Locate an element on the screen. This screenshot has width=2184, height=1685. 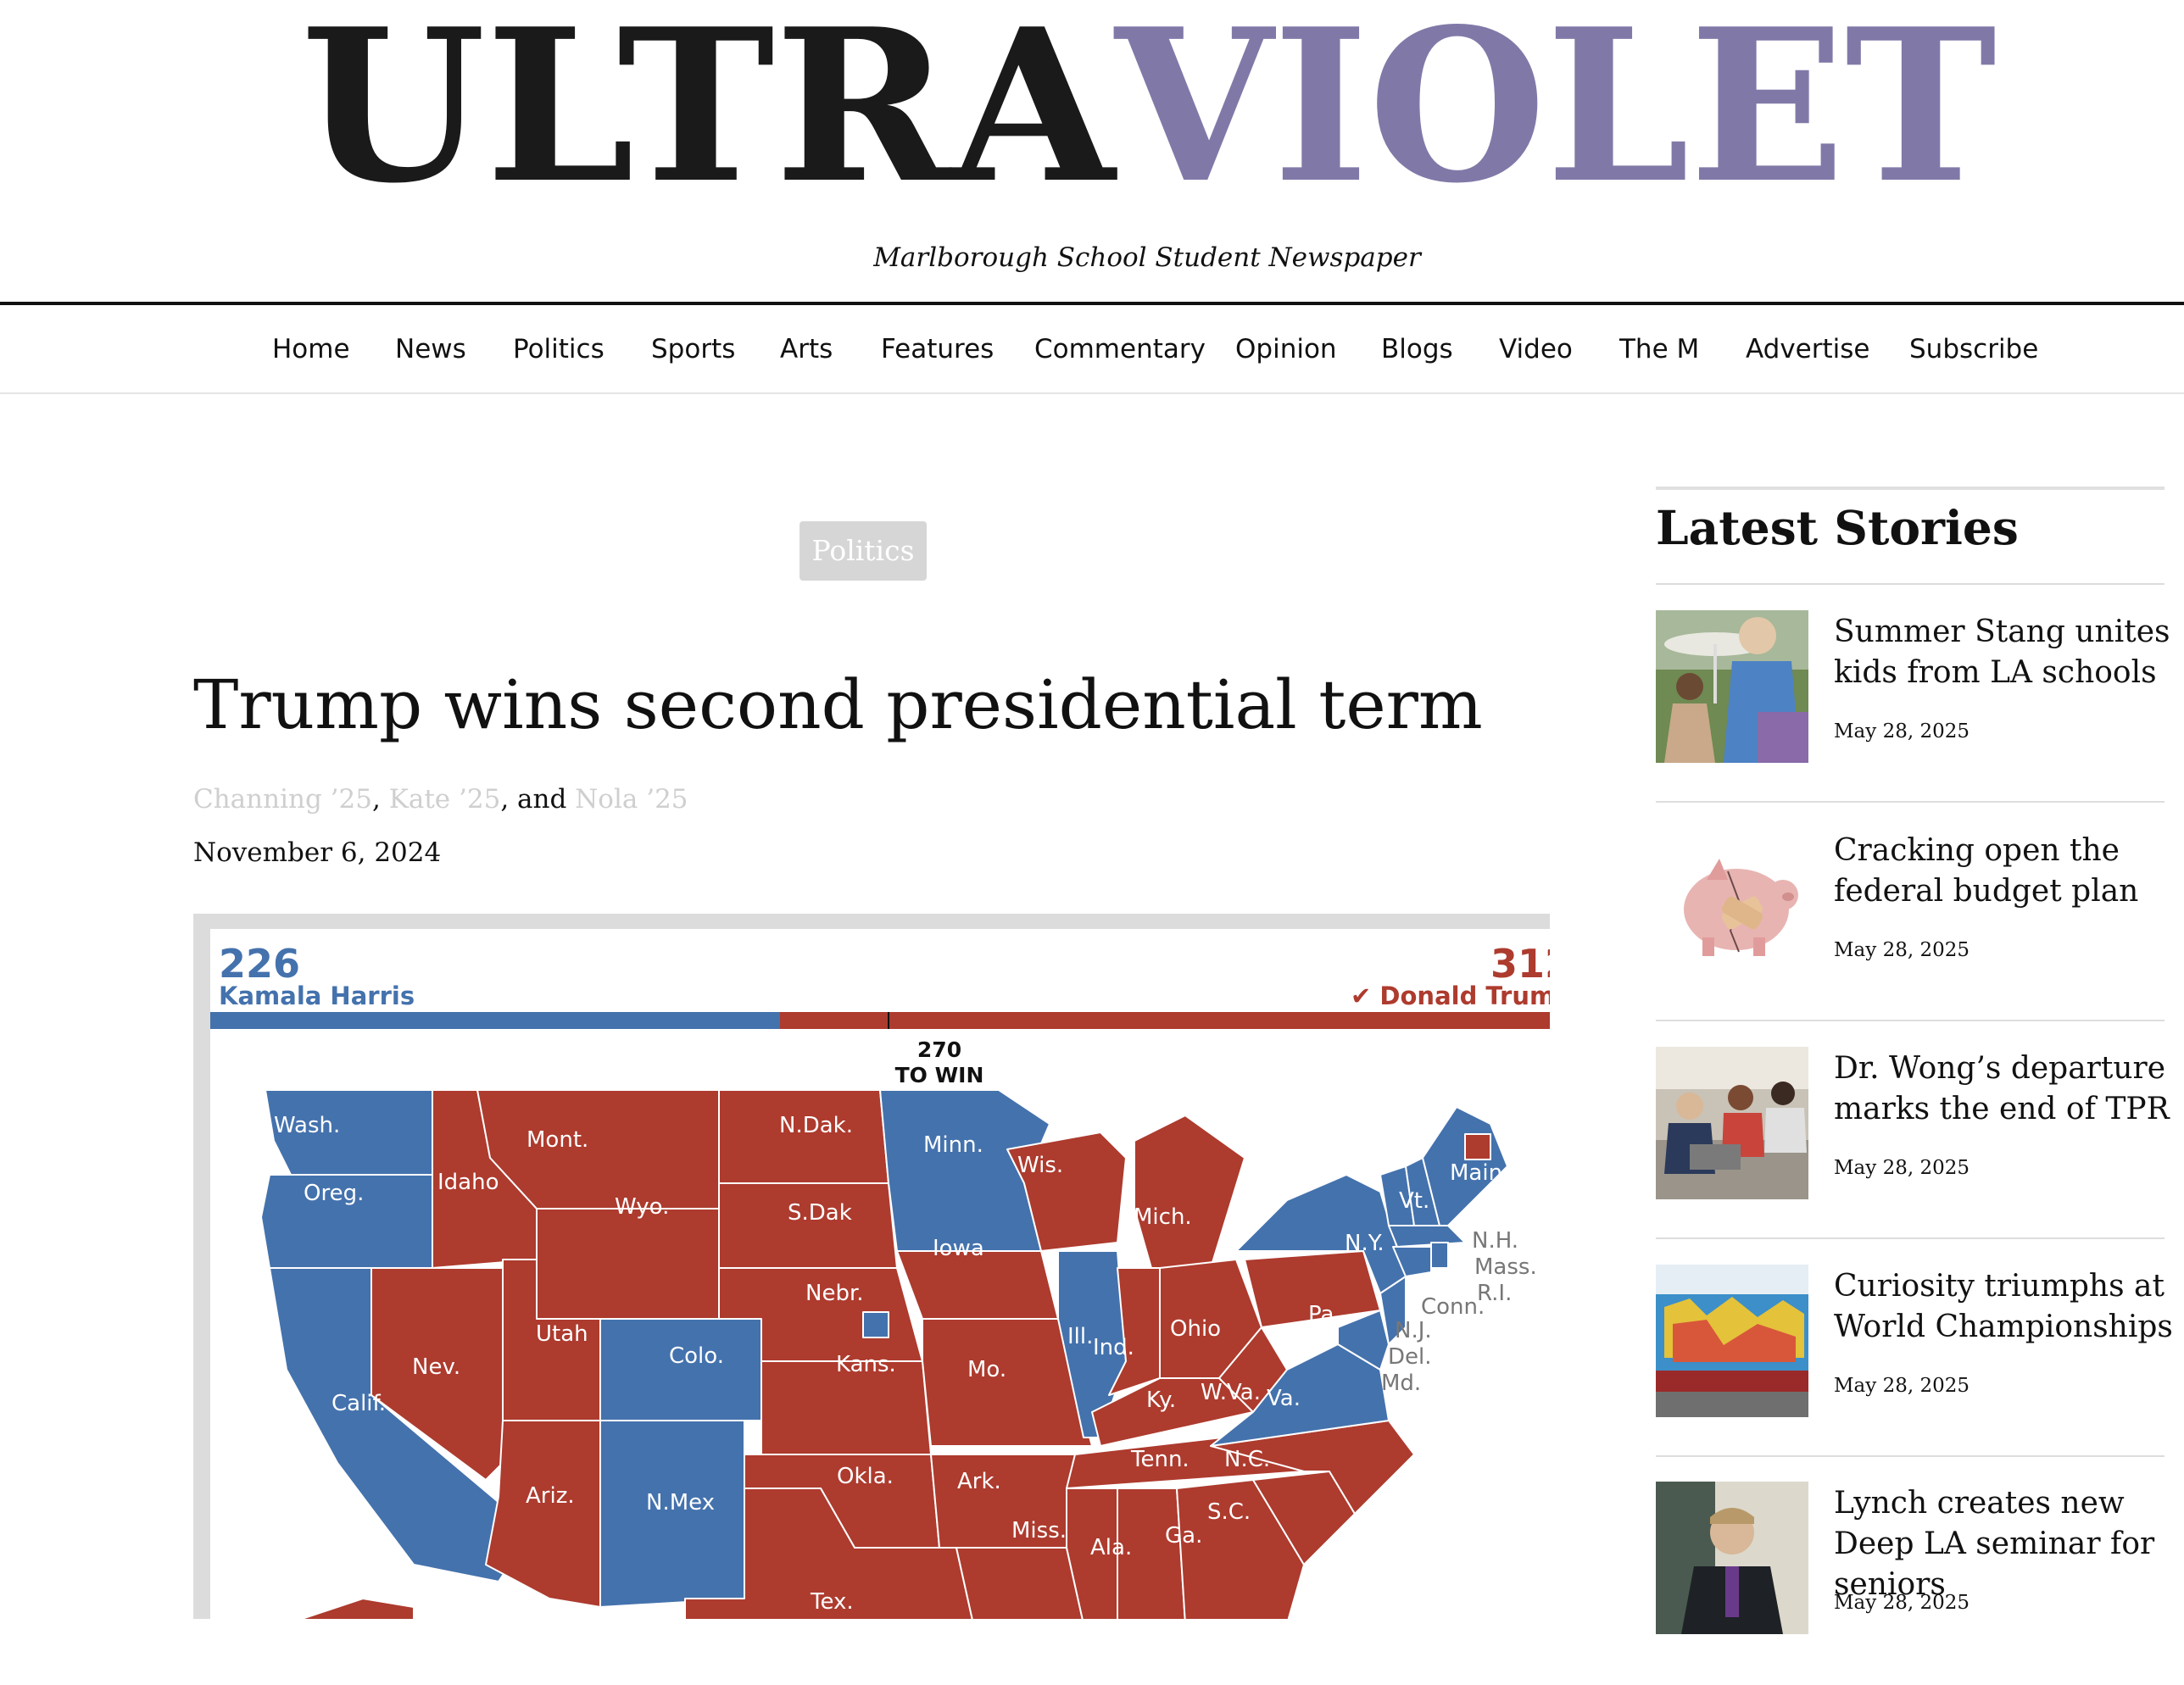
state-ariz is located at coordinates (543, 1514).